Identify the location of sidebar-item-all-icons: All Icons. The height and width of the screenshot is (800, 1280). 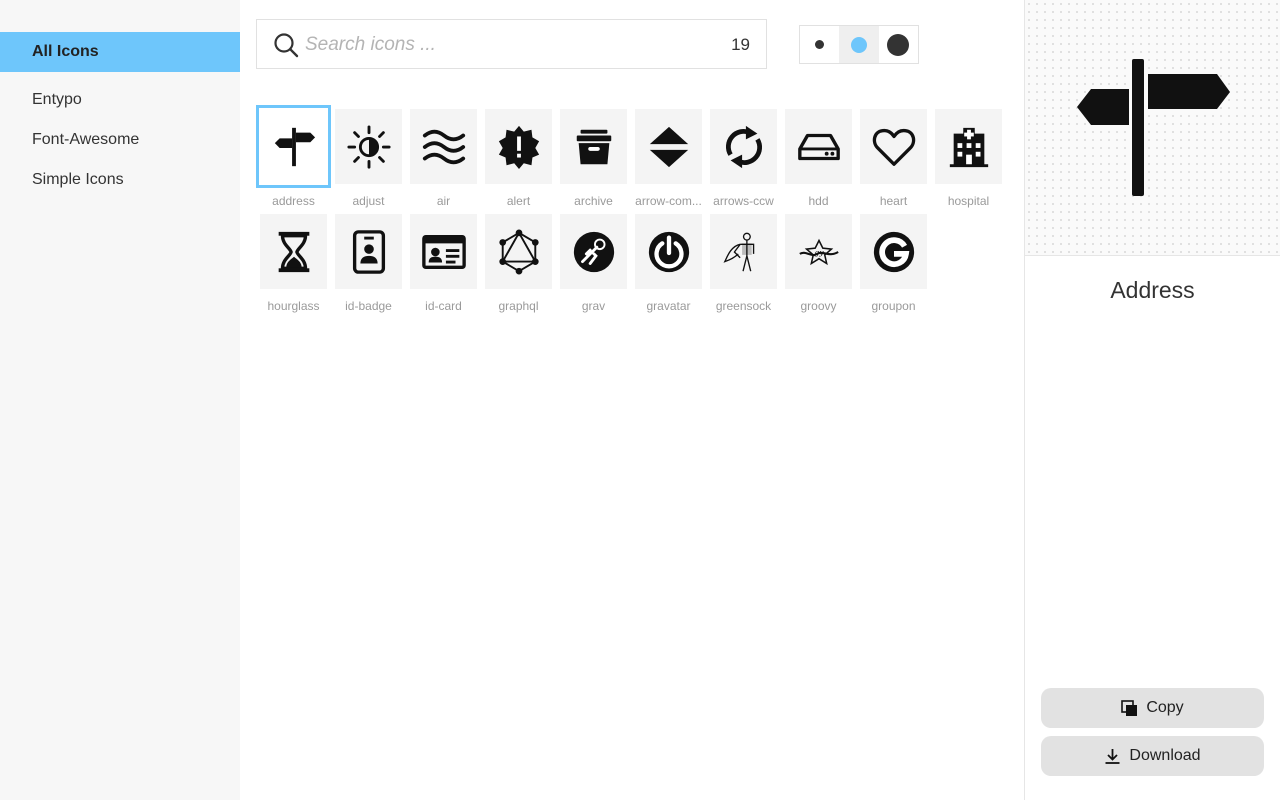
(120, 52).